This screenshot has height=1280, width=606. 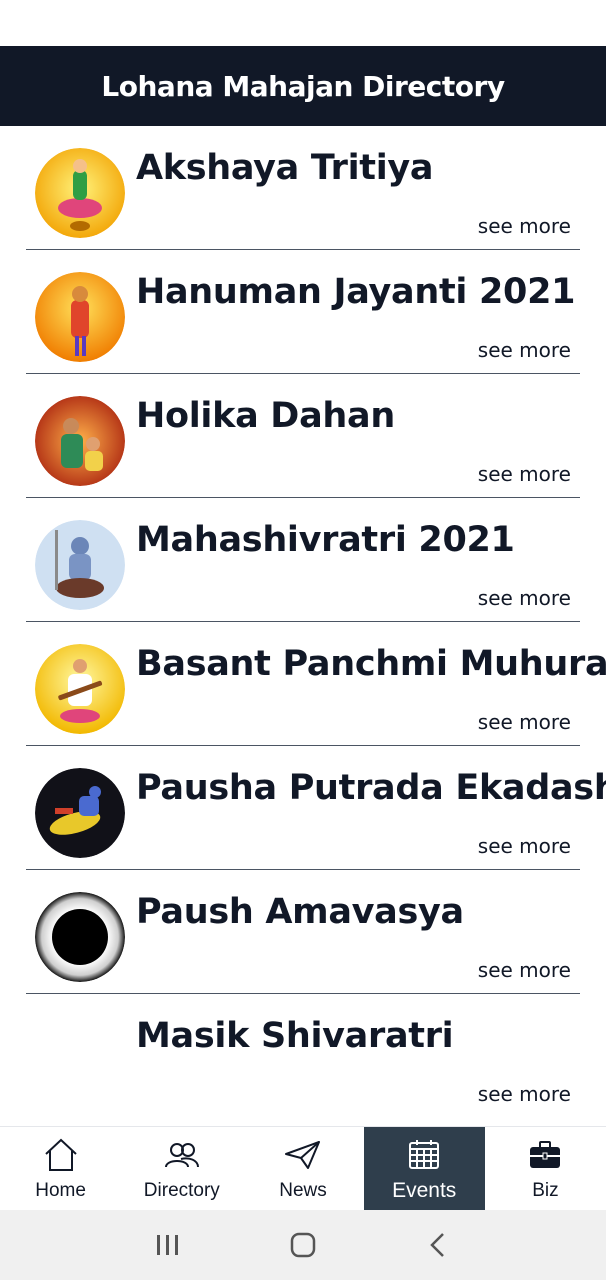 I want to click on people-icon, so click(x=182, y=1155).